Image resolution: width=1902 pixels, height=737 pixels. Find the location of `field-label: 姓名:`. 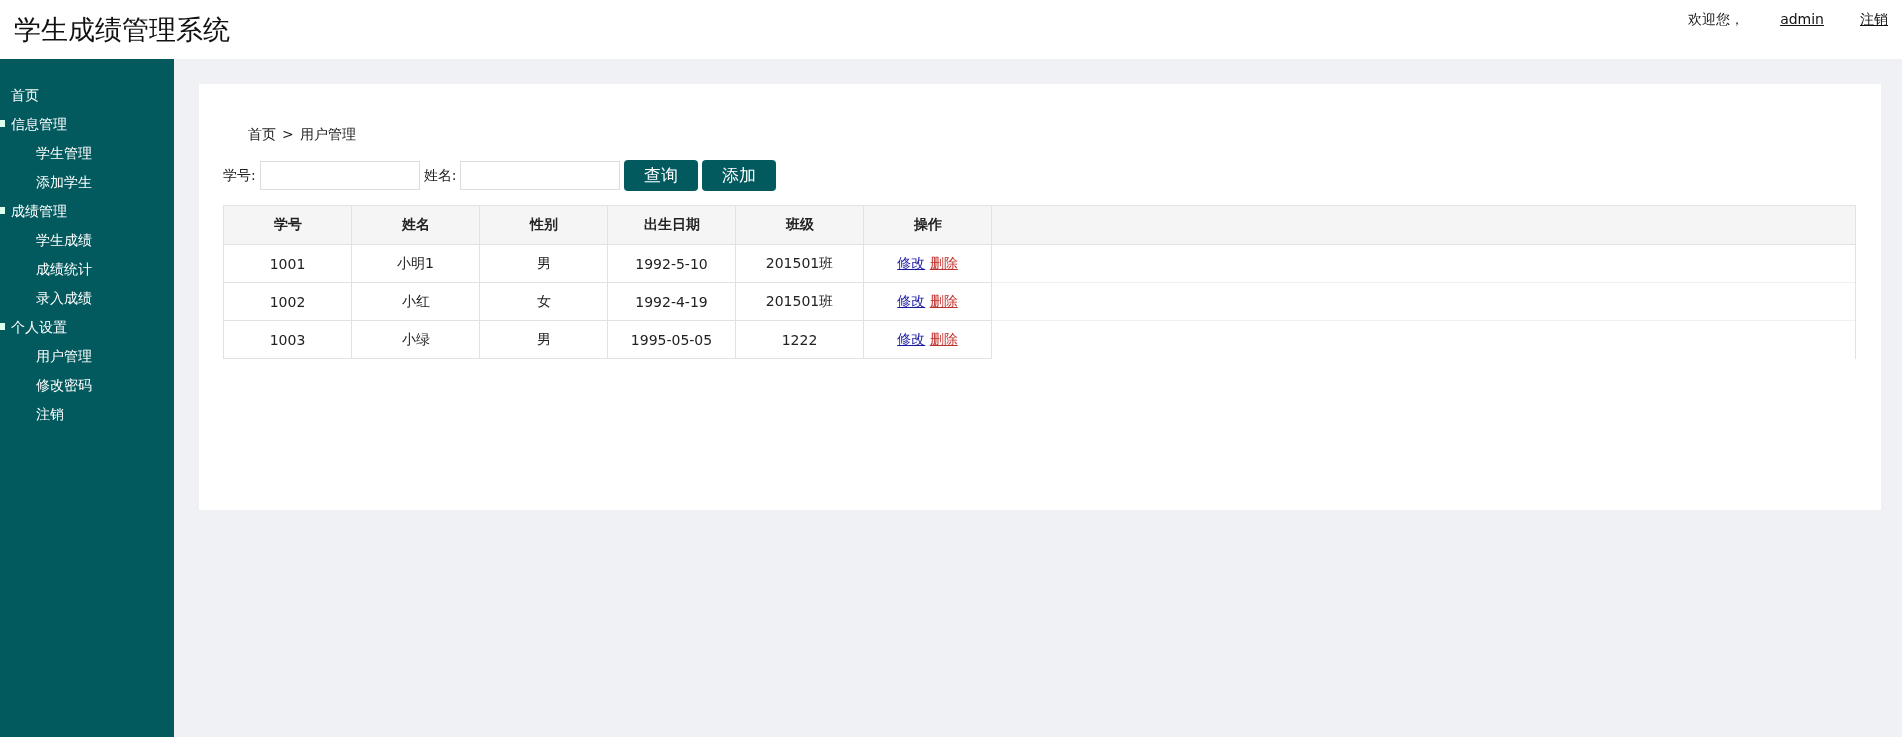

field-label: 姓名: is located at coordinates (440, 175).